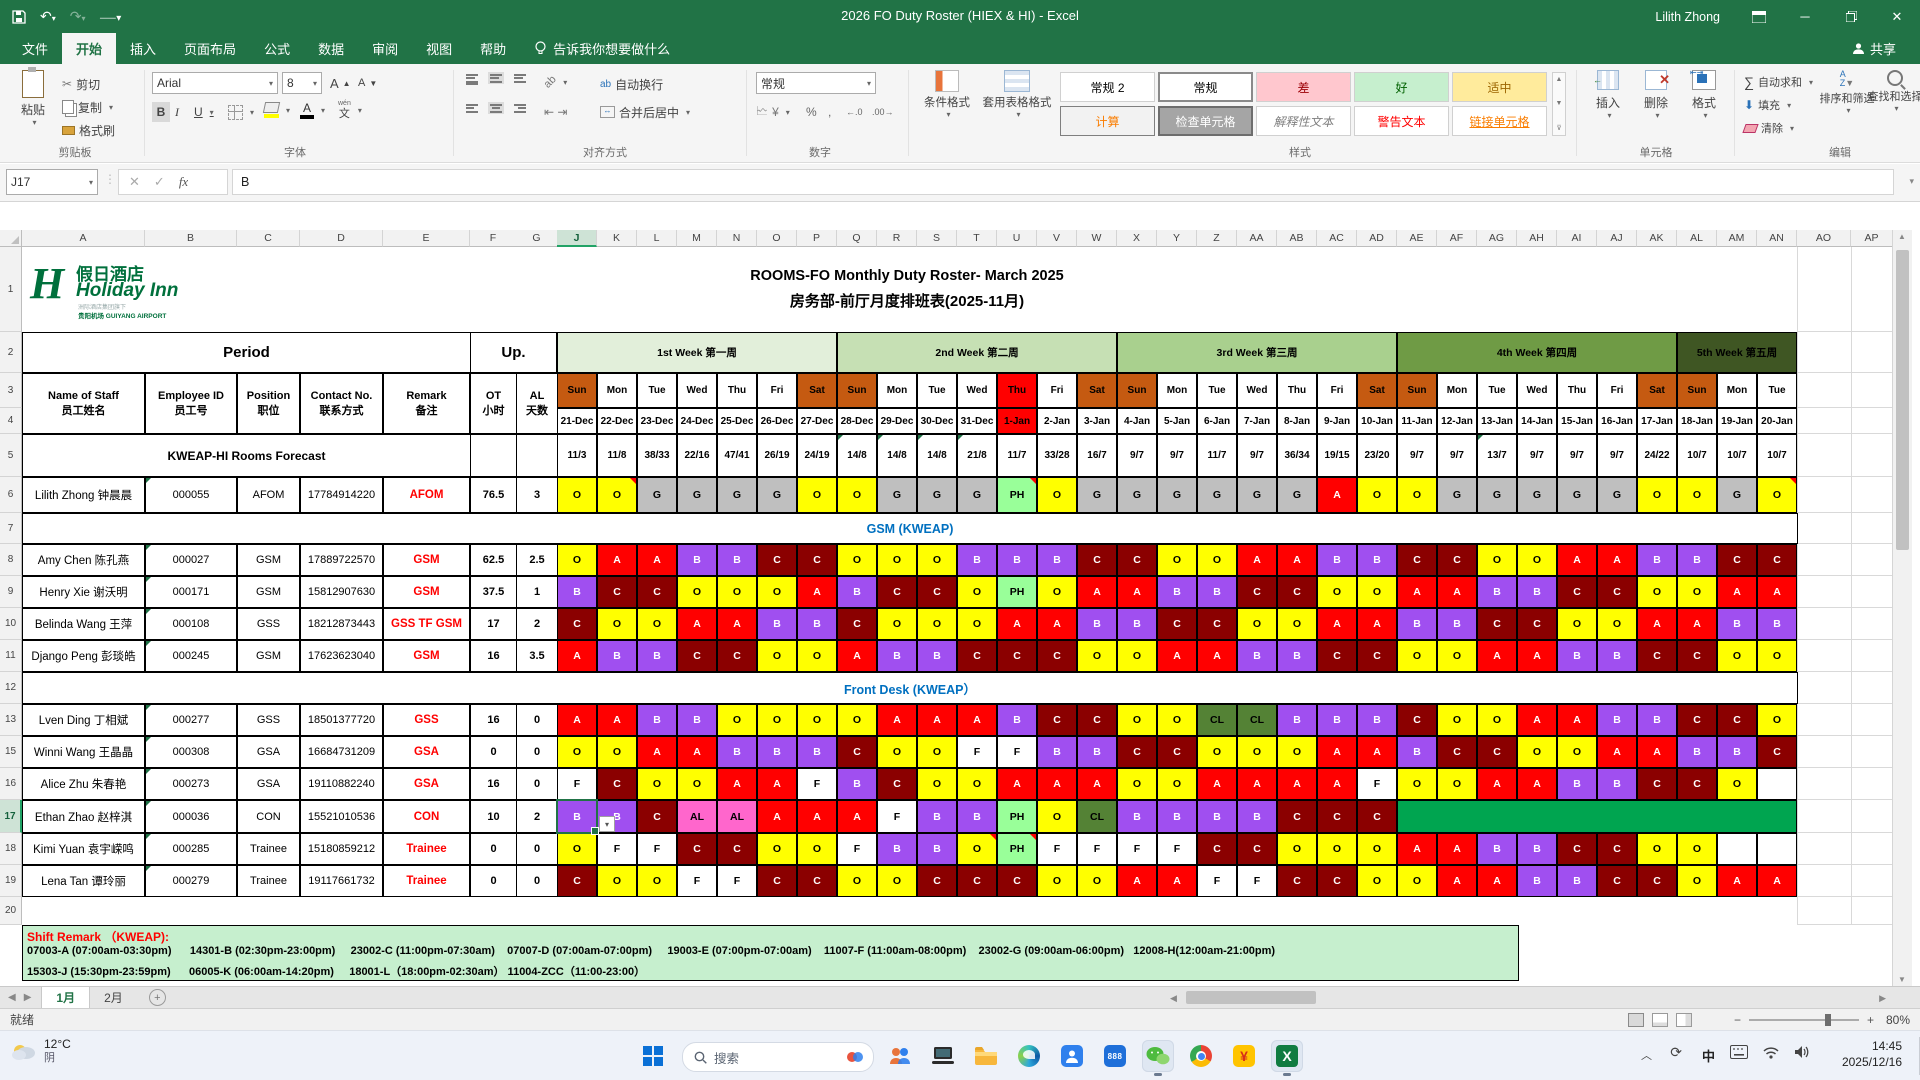  Describe the element at coordinates (1017, 94) in the screenshot. I see `format-as-table-button: 套用表格格式 ▾` at that location.